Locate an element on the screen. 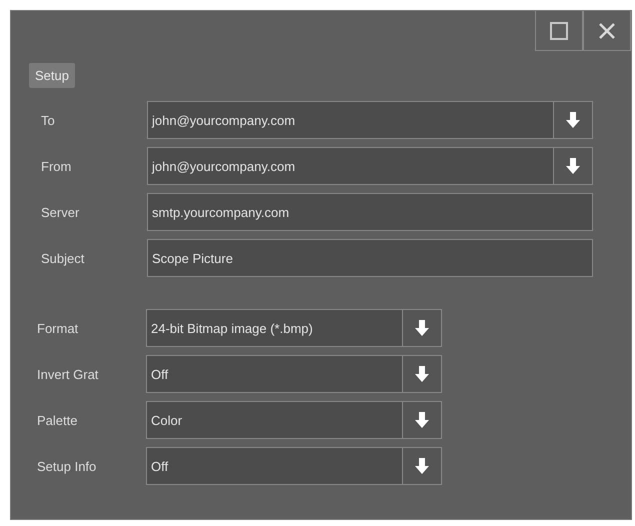 The width and height of the screenshot is (635, 526). field-label: Invert Grat is located at coordinates (68, 374).